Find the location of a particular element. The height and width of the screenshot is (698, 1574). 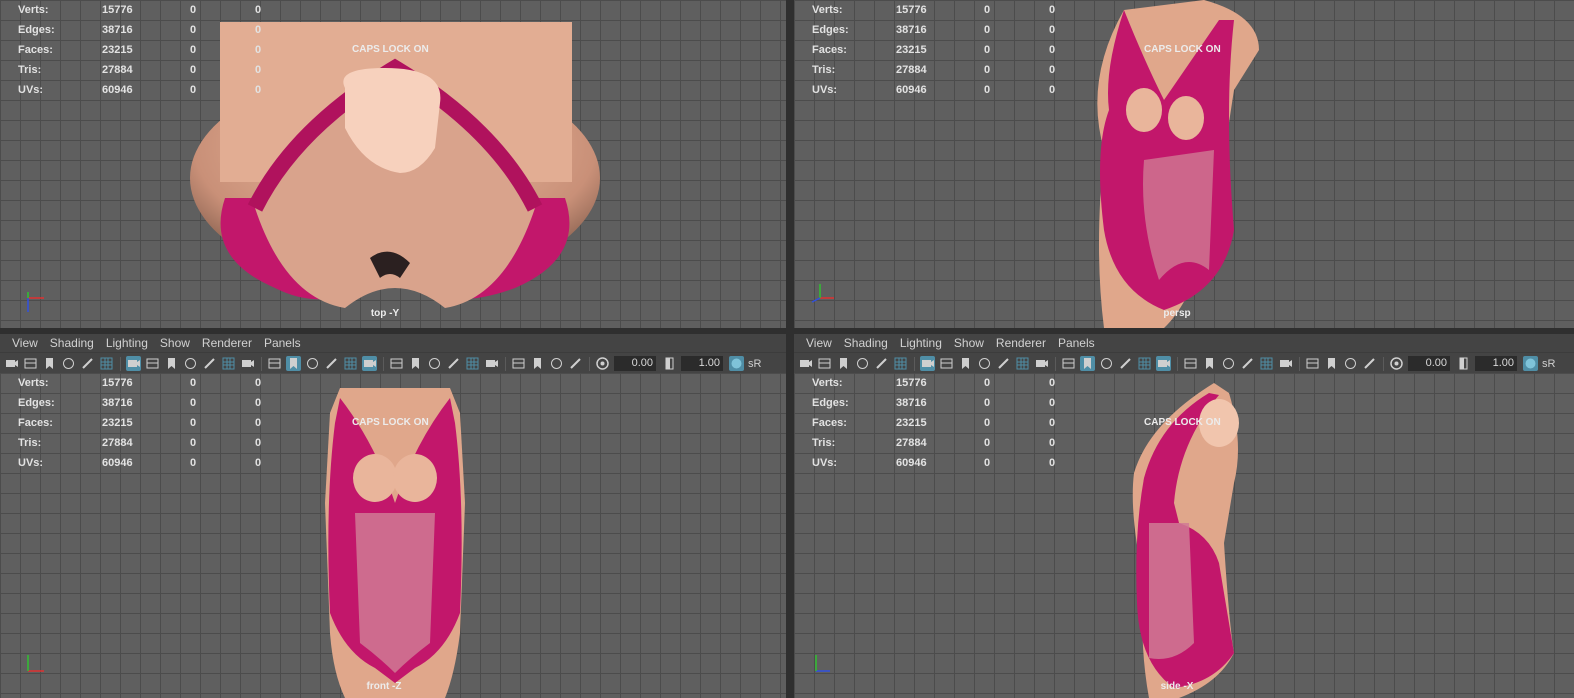

hud-row: Verts: 15776 0 0 is located at coordinates (934, 10).